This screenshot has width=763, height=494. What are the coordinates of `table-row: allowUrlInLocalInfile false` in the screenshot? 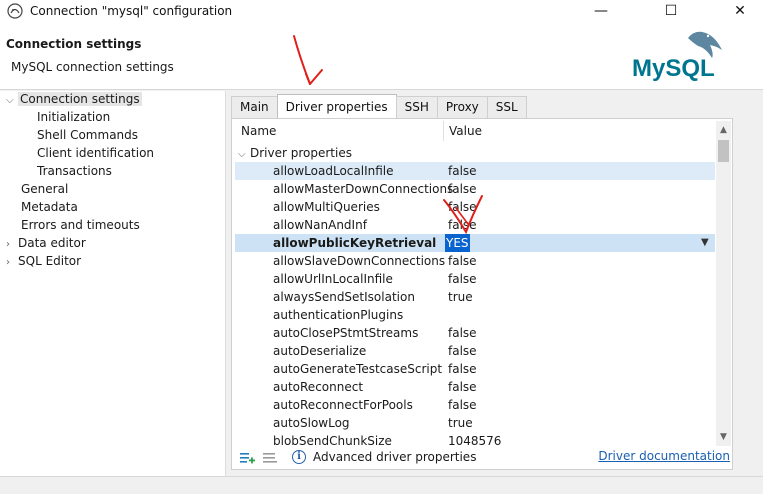 It's located at (475, 279).